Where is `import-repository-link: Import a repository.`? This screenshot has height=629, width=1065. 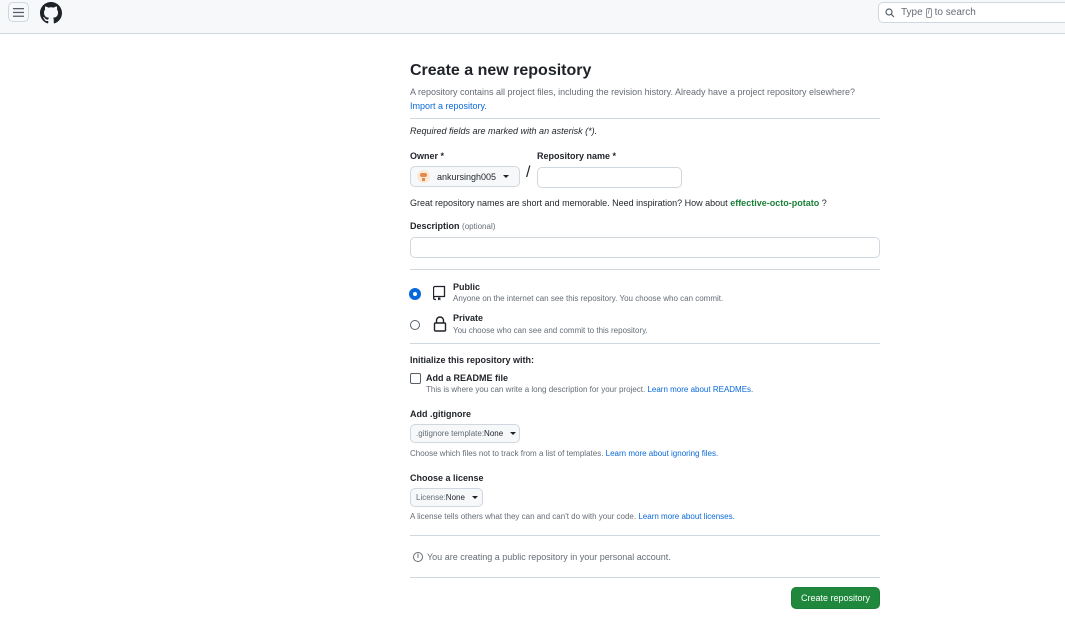 import-repository-link: Import a repository. is located at coordinates (448, 106).